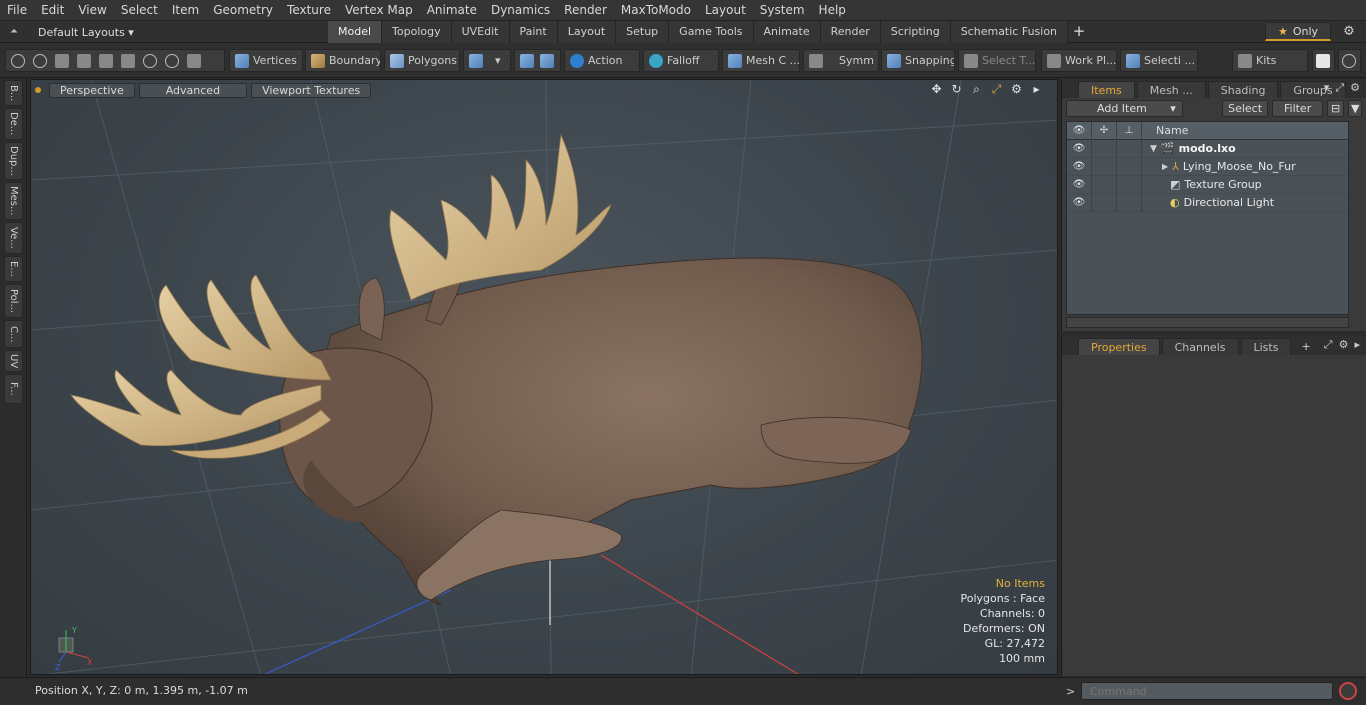 This screenshot has height=705, width=1366. What do you see at coordinates (656, 10) in the screenshot?
I see `menu-maxtomodo: MaxToModo` at bounding box center [656, 10].